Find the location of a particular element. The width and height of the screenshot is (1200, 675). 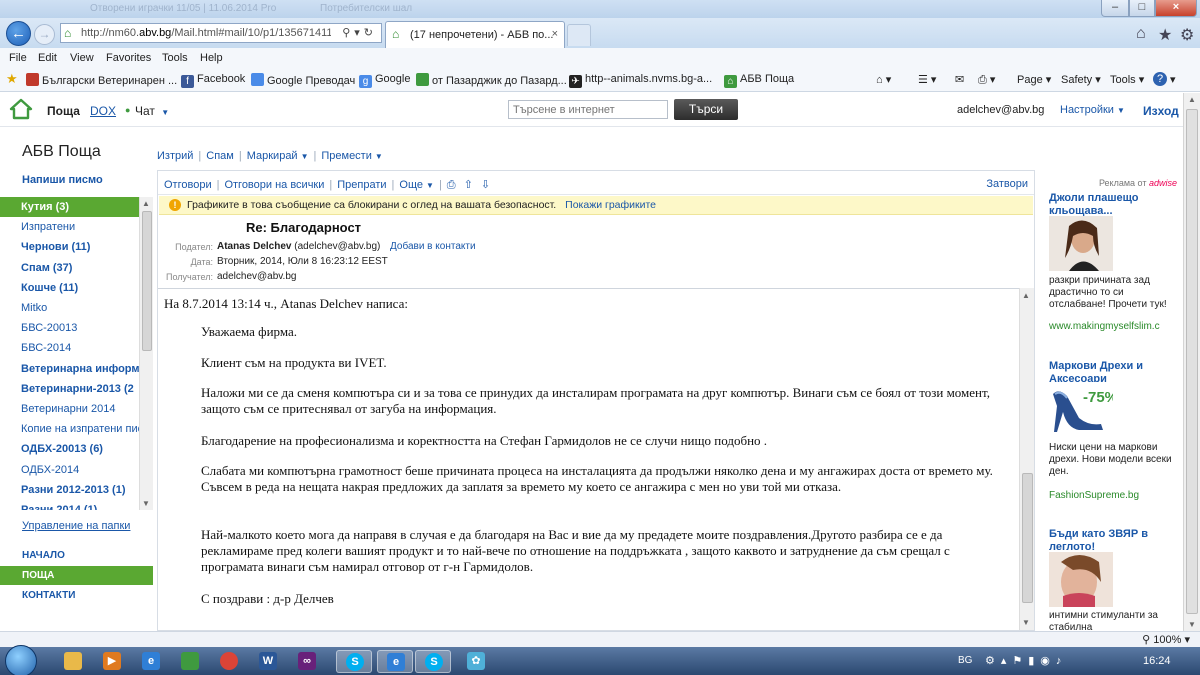

folder-item: Разни 2014 (1) is located at coordinates (69, 505).